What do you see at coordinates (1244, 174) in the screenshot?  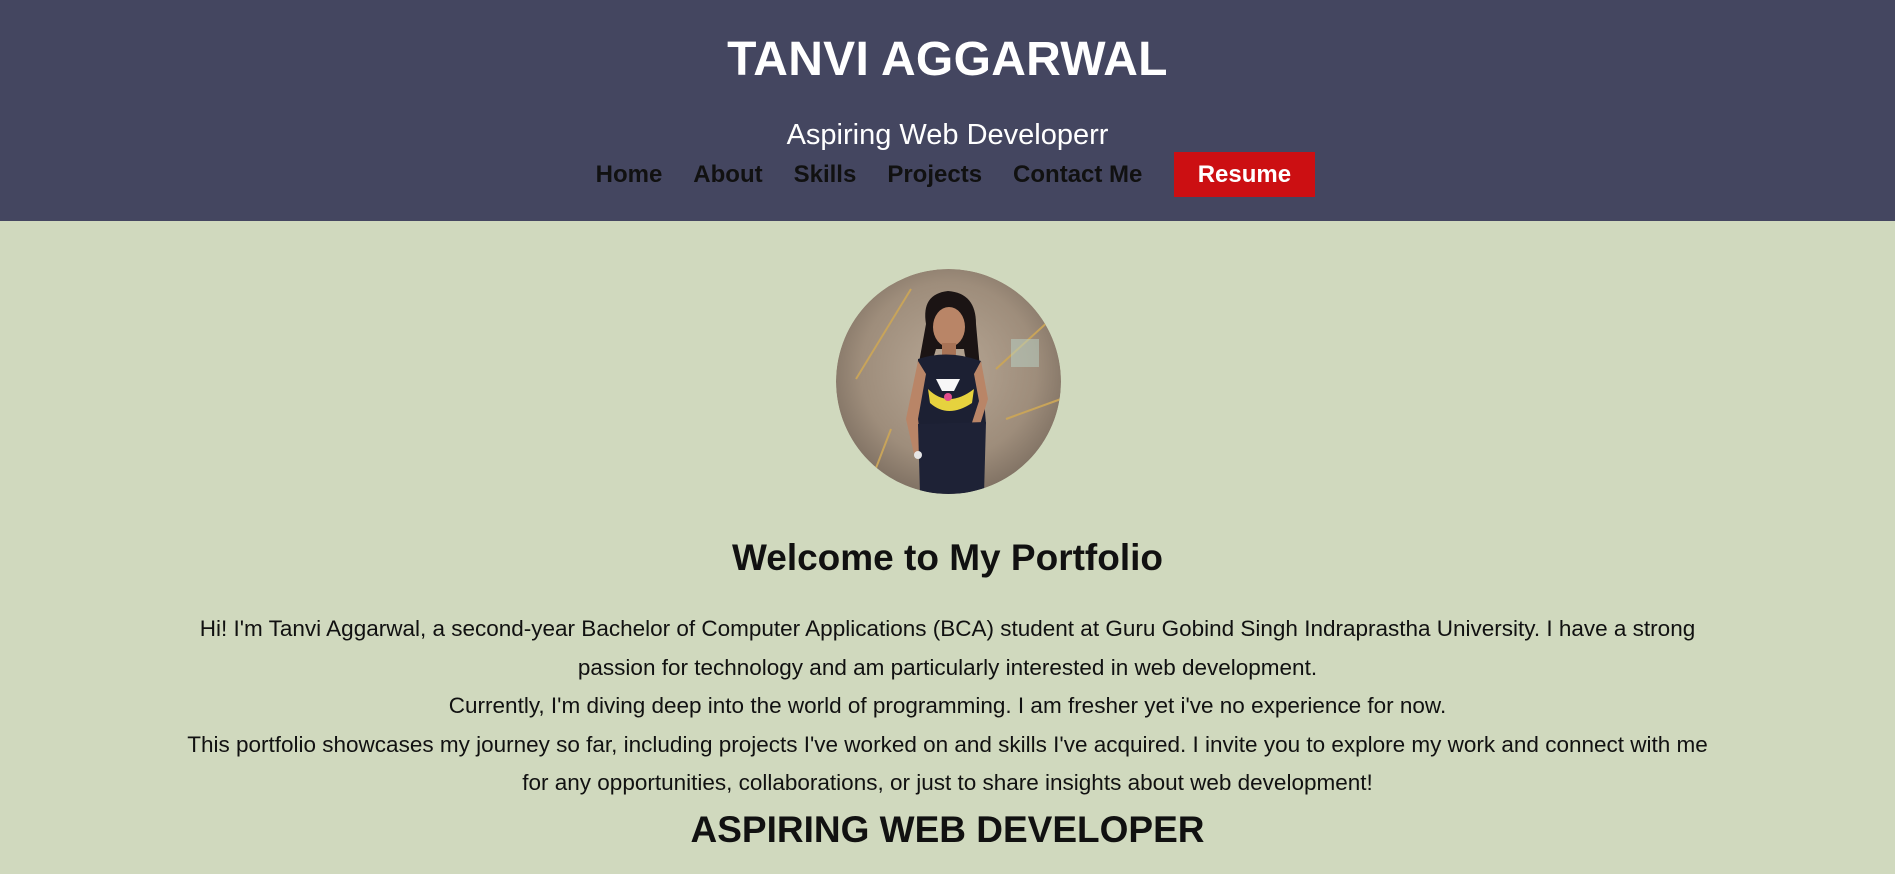 I see `resume-button: Resume` at bounding box center [1244, 174].